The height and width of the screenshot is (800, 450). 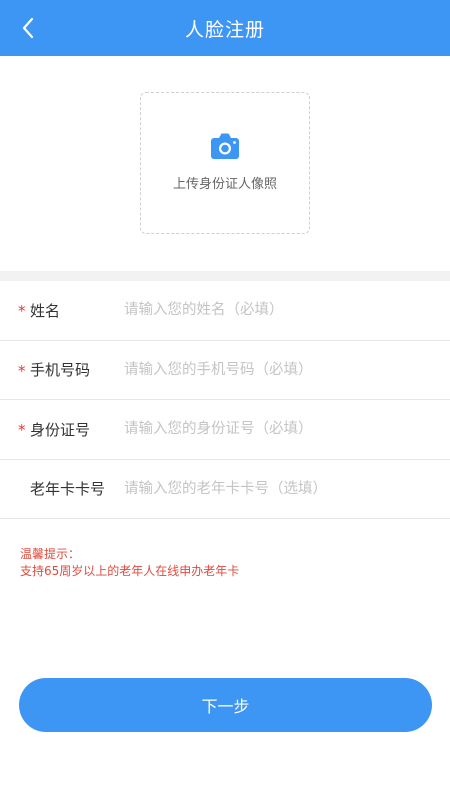 I want to click on form-row-name: * 姓名, so click(x=225, y=311).